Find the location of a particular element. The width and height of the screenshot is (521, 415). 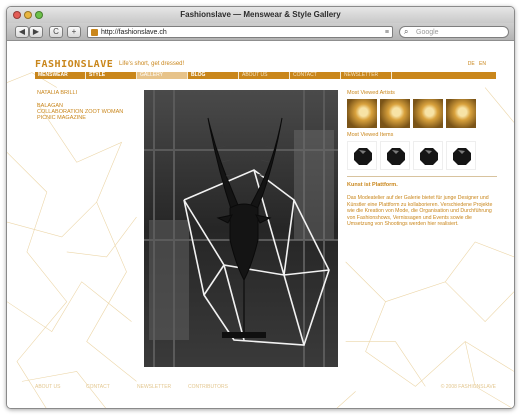

article-title: Kunst ist Plattform. is located at coordinates (372, 185).